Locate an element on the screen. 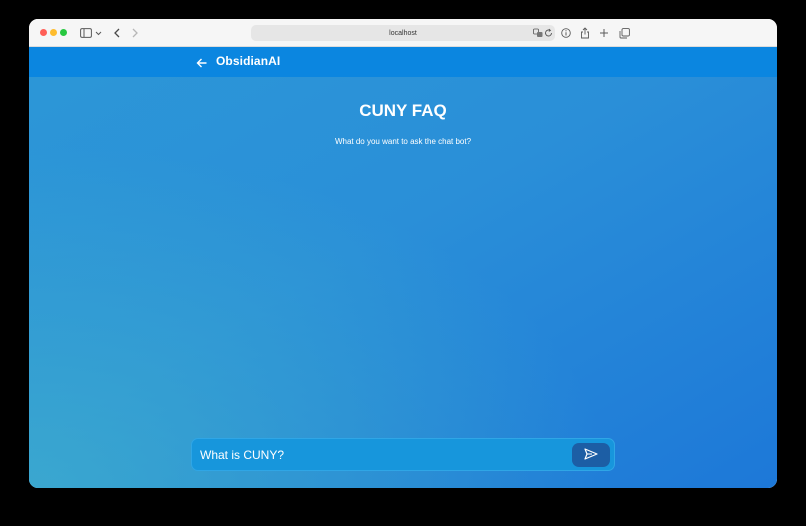 The width and height of the screenshot is (806, 526). reload-icon is located at coordinates (548, 33).